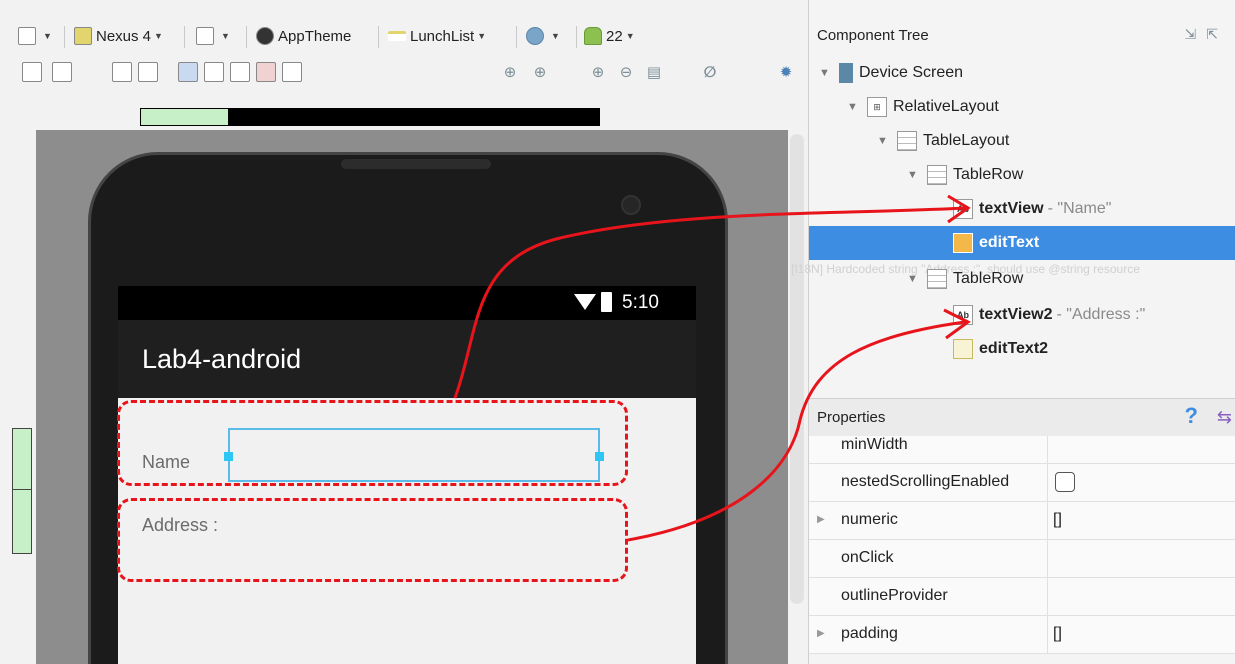 The image size is (1235, 664). I want to click on tree-node-device-screen: ▼ Device Screen, so click(1022, 73).